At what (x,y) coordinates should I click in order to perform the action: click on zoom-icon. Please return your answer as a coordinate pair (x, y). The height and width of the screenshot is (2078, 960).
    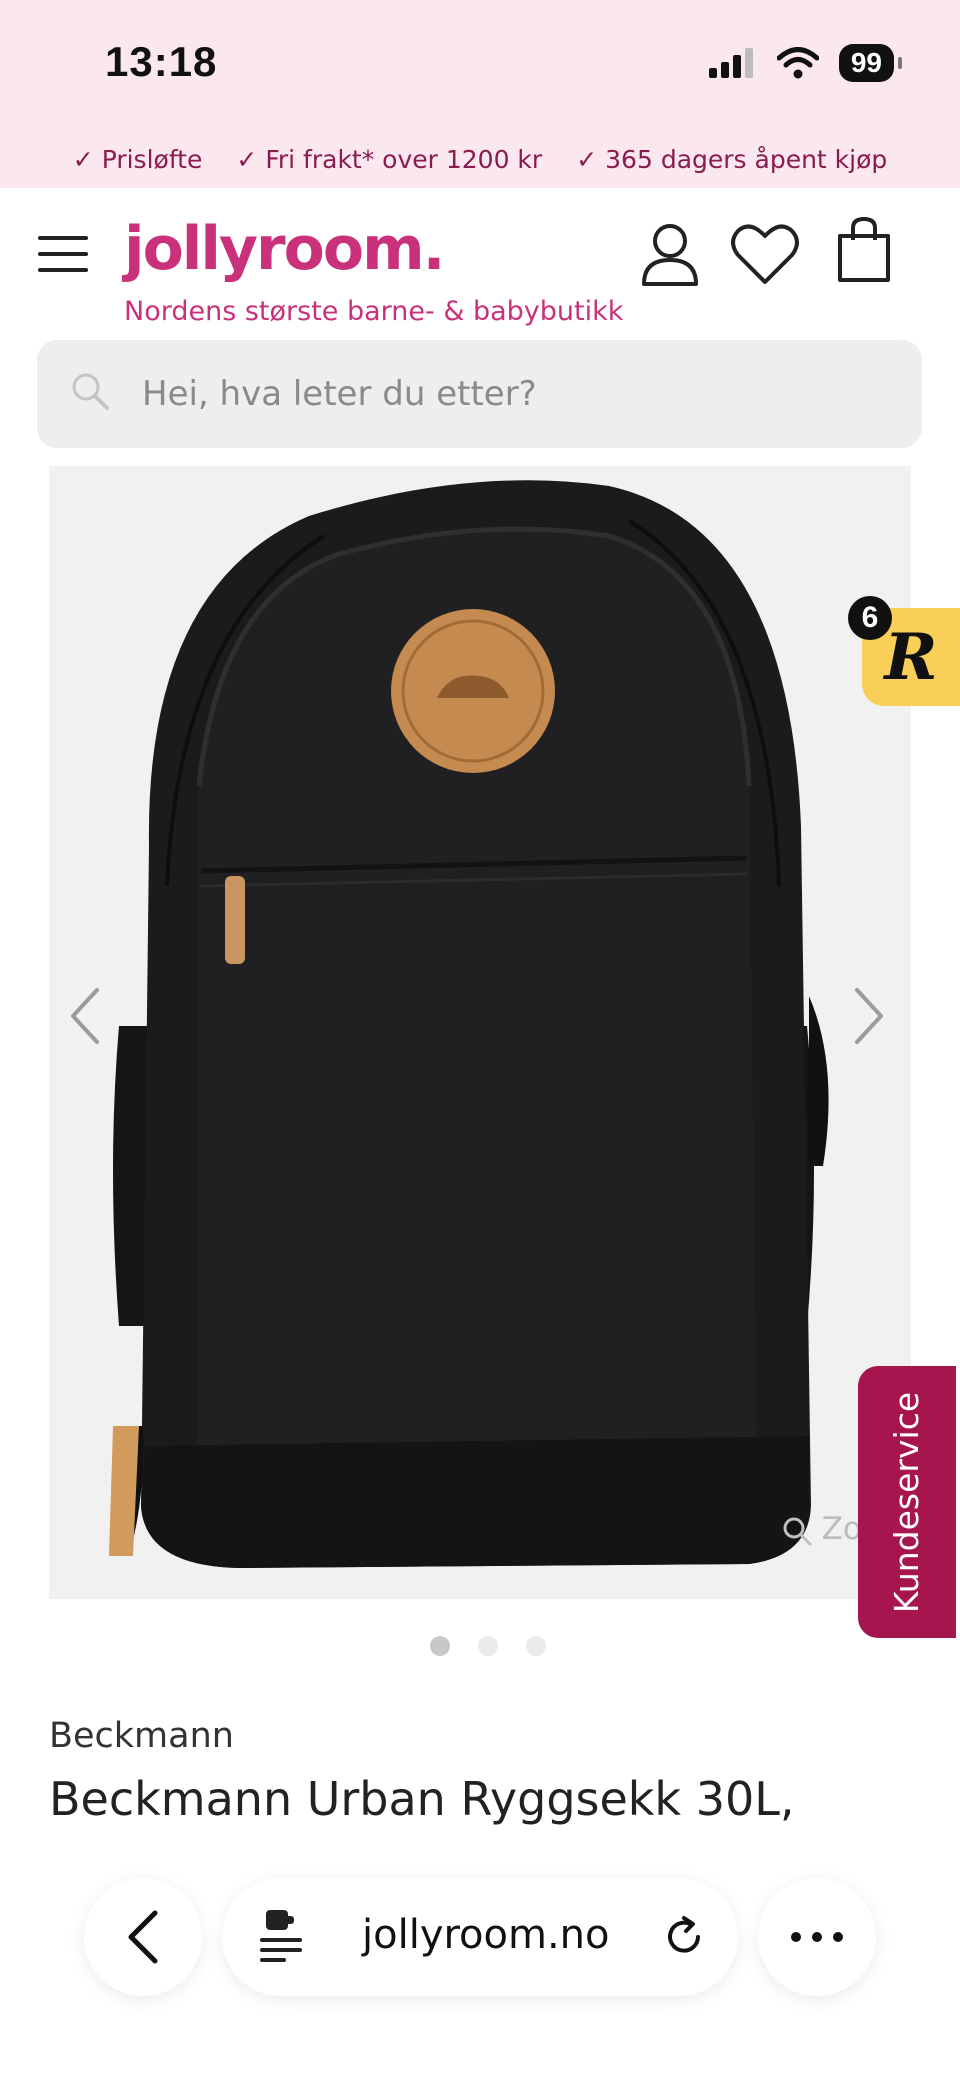
    Looking at the image, I should click on (797, 1531).